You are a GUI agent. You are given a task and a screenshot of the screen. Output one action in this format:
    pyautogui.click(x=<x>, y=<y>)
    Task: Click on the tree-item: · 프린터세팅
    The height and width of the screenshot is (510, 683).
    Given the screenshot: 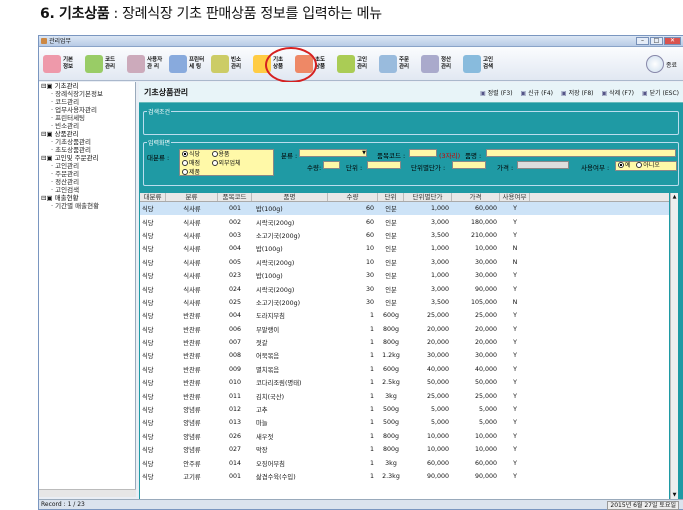 What is the action you would take?
    pyautogui.click(x=87, y=118)
    